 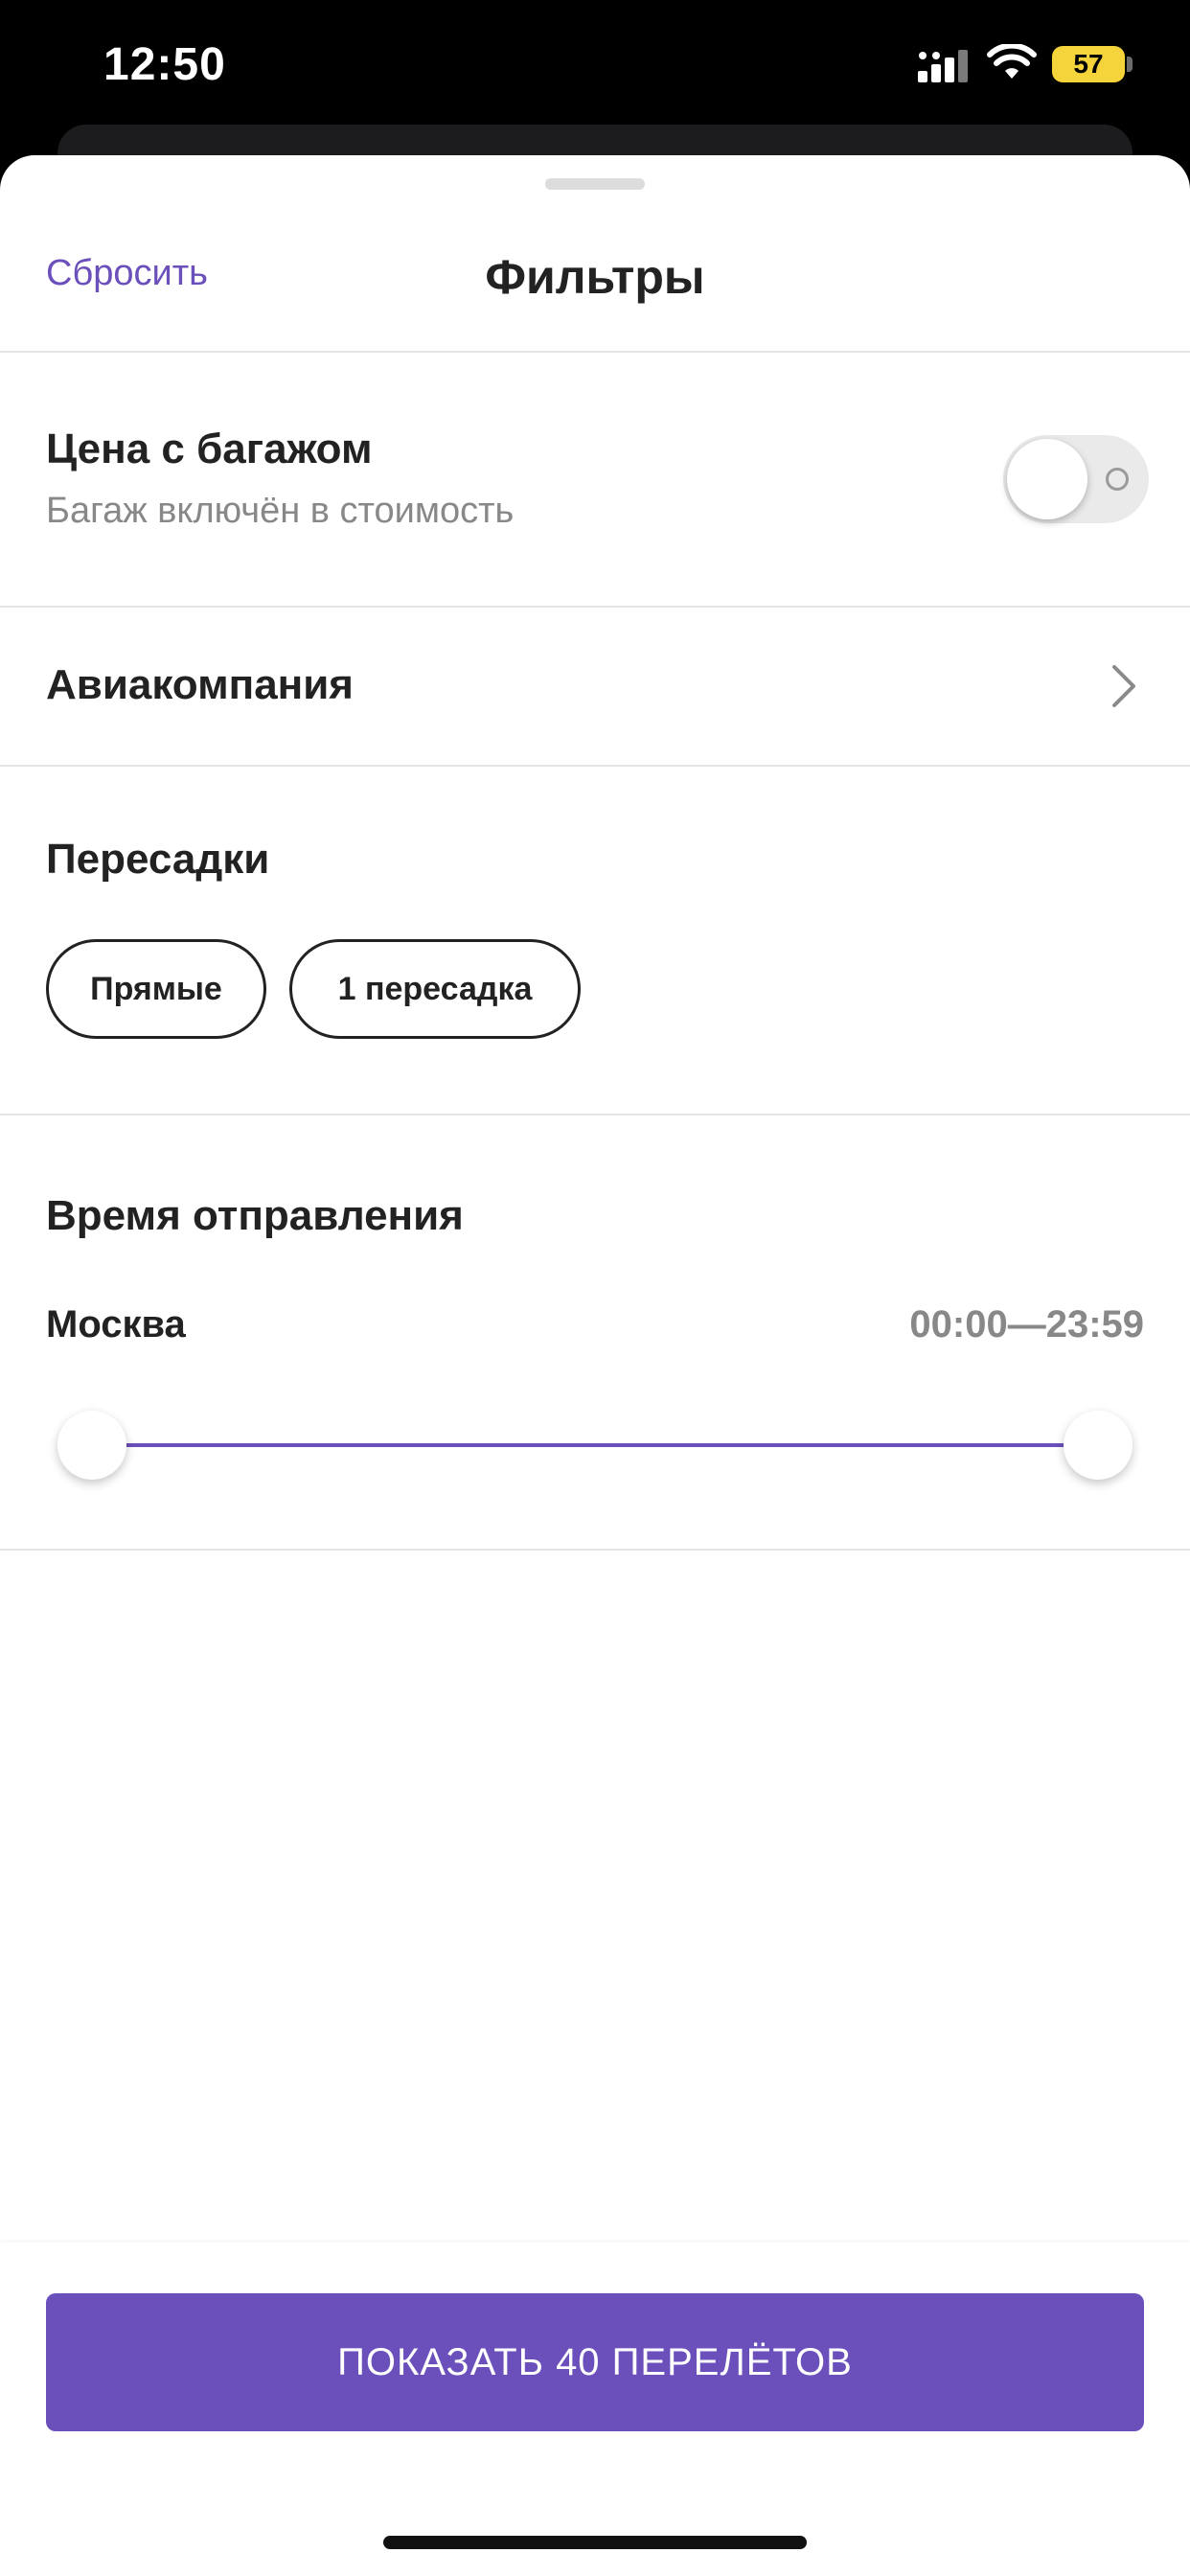 What do you see at coordinates (158, 859) in the screenshot?
I see `transfers-title: Пересадки` at bounding box center [158, 859].